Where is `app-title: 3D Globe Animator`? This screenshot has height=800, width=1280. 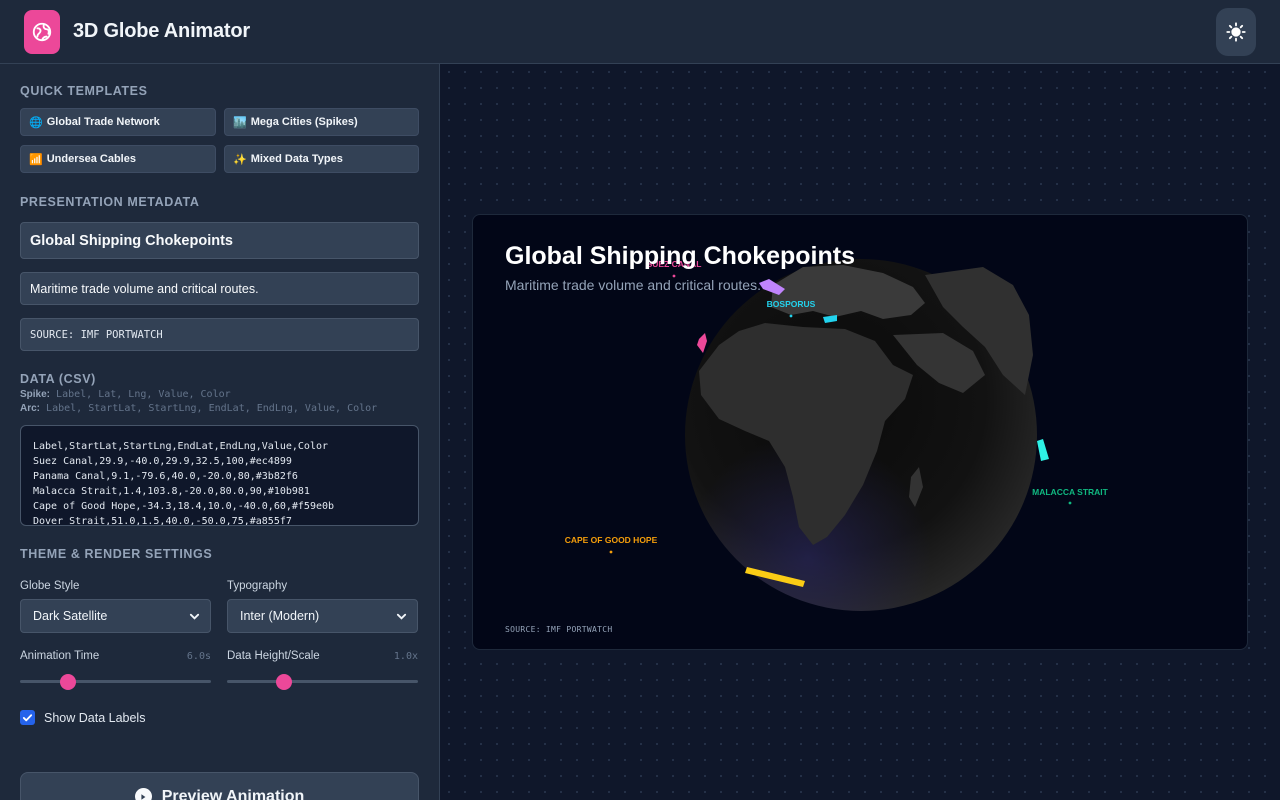 app-title: 3D Globe Animator is located at coordinates (161, 31).